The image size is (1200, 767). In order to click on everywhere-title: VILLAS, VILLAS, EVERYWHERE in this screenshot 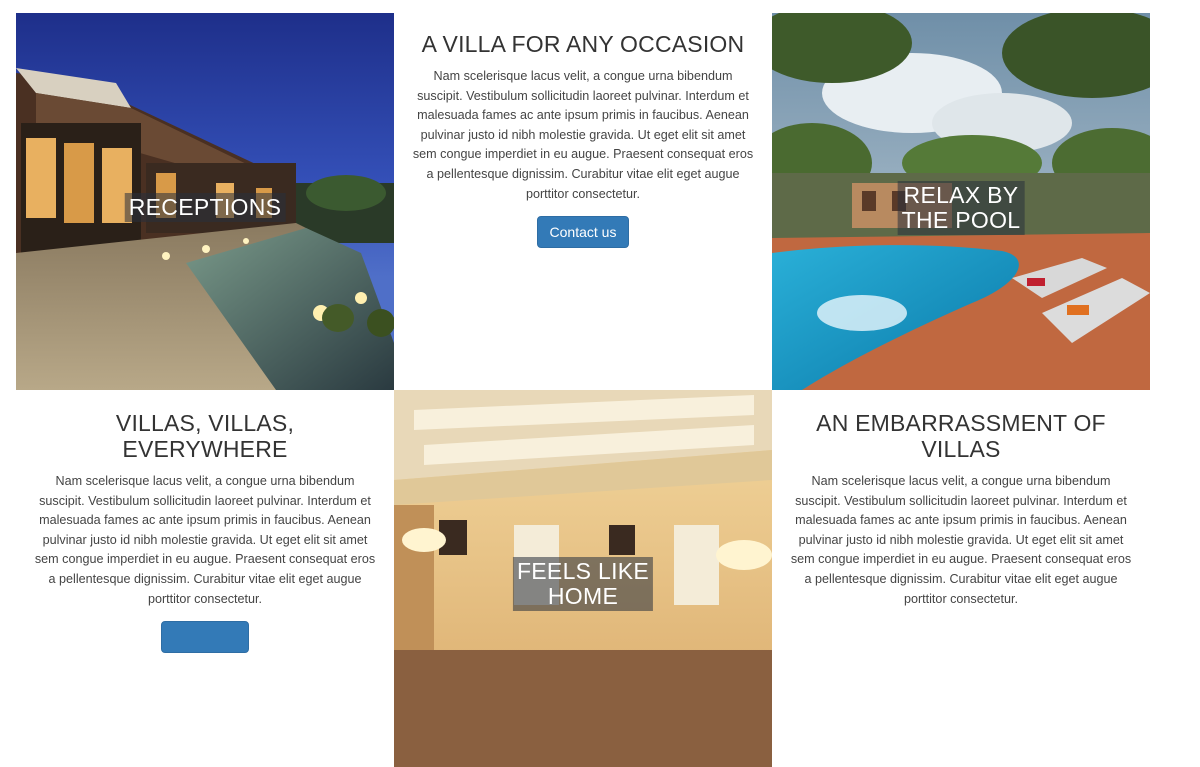, I will do `click(205, 436)`.